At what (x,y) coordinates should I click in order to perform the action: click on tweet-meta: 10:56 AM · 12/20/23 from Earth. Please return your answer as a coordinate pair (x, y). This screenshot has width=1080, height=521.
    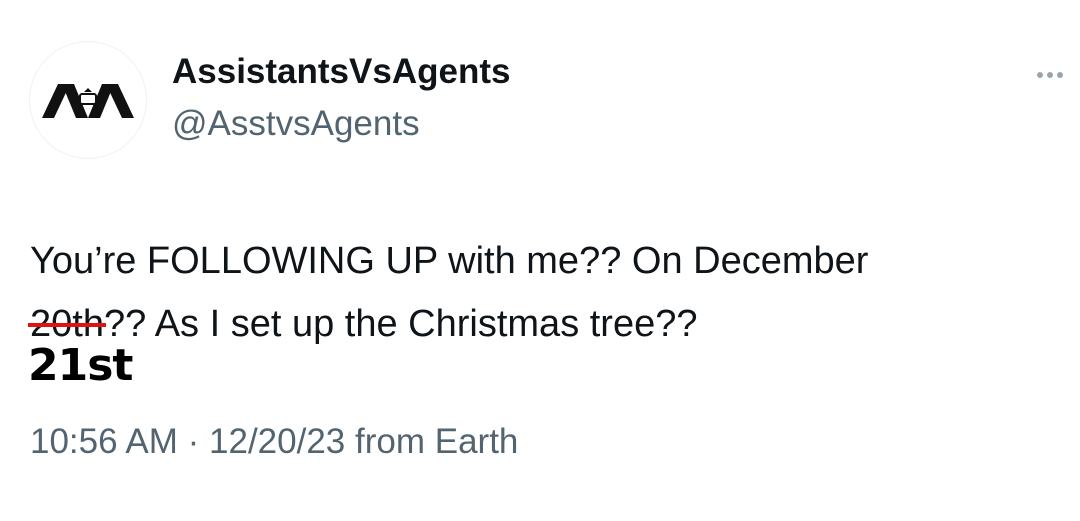
    Looking at the image, I should click on (274, 442).